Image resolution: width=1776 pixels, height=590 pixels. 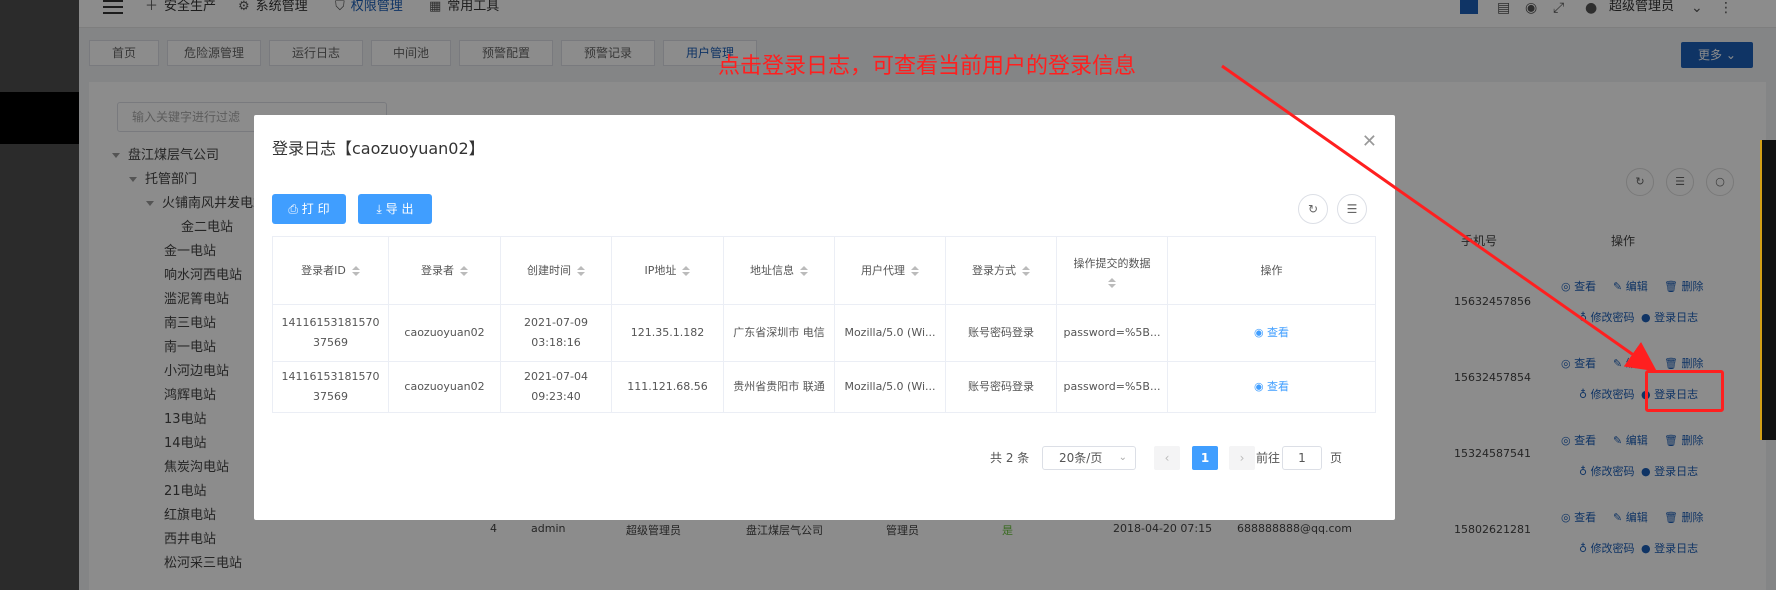 I want to click on printer-icon: ⎙, so click(x=295, y=209).